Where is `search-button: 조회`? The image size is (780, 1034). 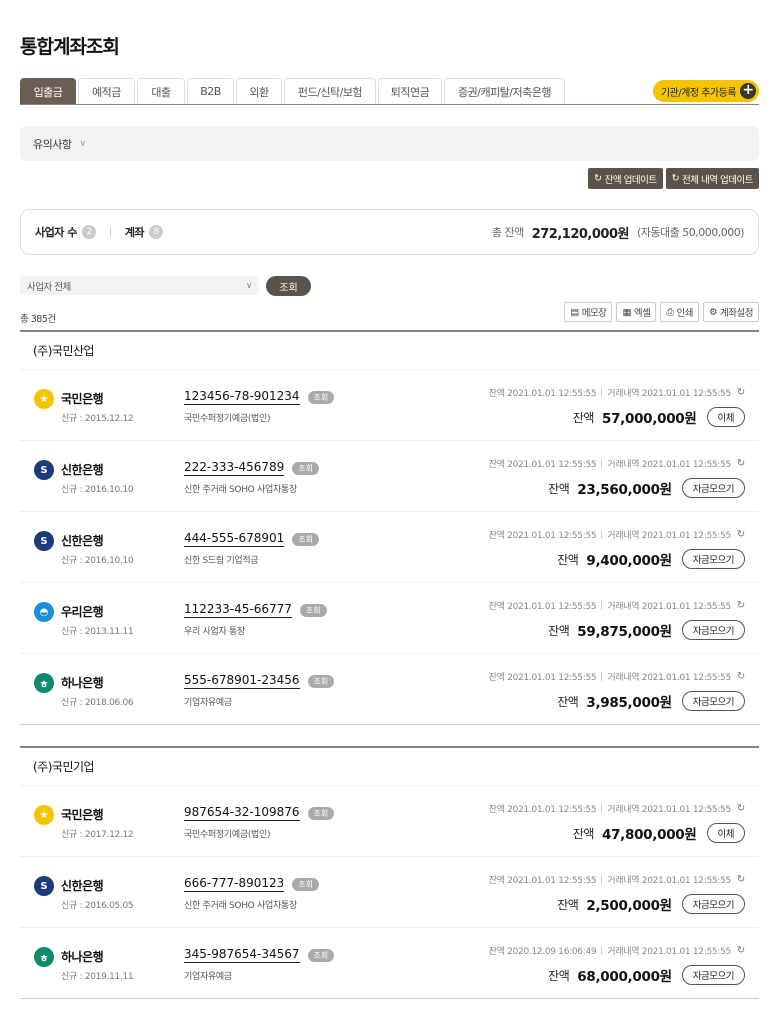 search-button: 조회 is located at coordinates (288, 286).